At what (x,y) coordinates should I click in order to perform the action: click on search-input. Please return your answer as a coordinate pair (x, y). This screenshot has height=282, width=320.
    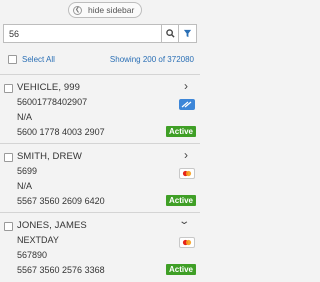
    Looking at the image, I should click on (82, 33).